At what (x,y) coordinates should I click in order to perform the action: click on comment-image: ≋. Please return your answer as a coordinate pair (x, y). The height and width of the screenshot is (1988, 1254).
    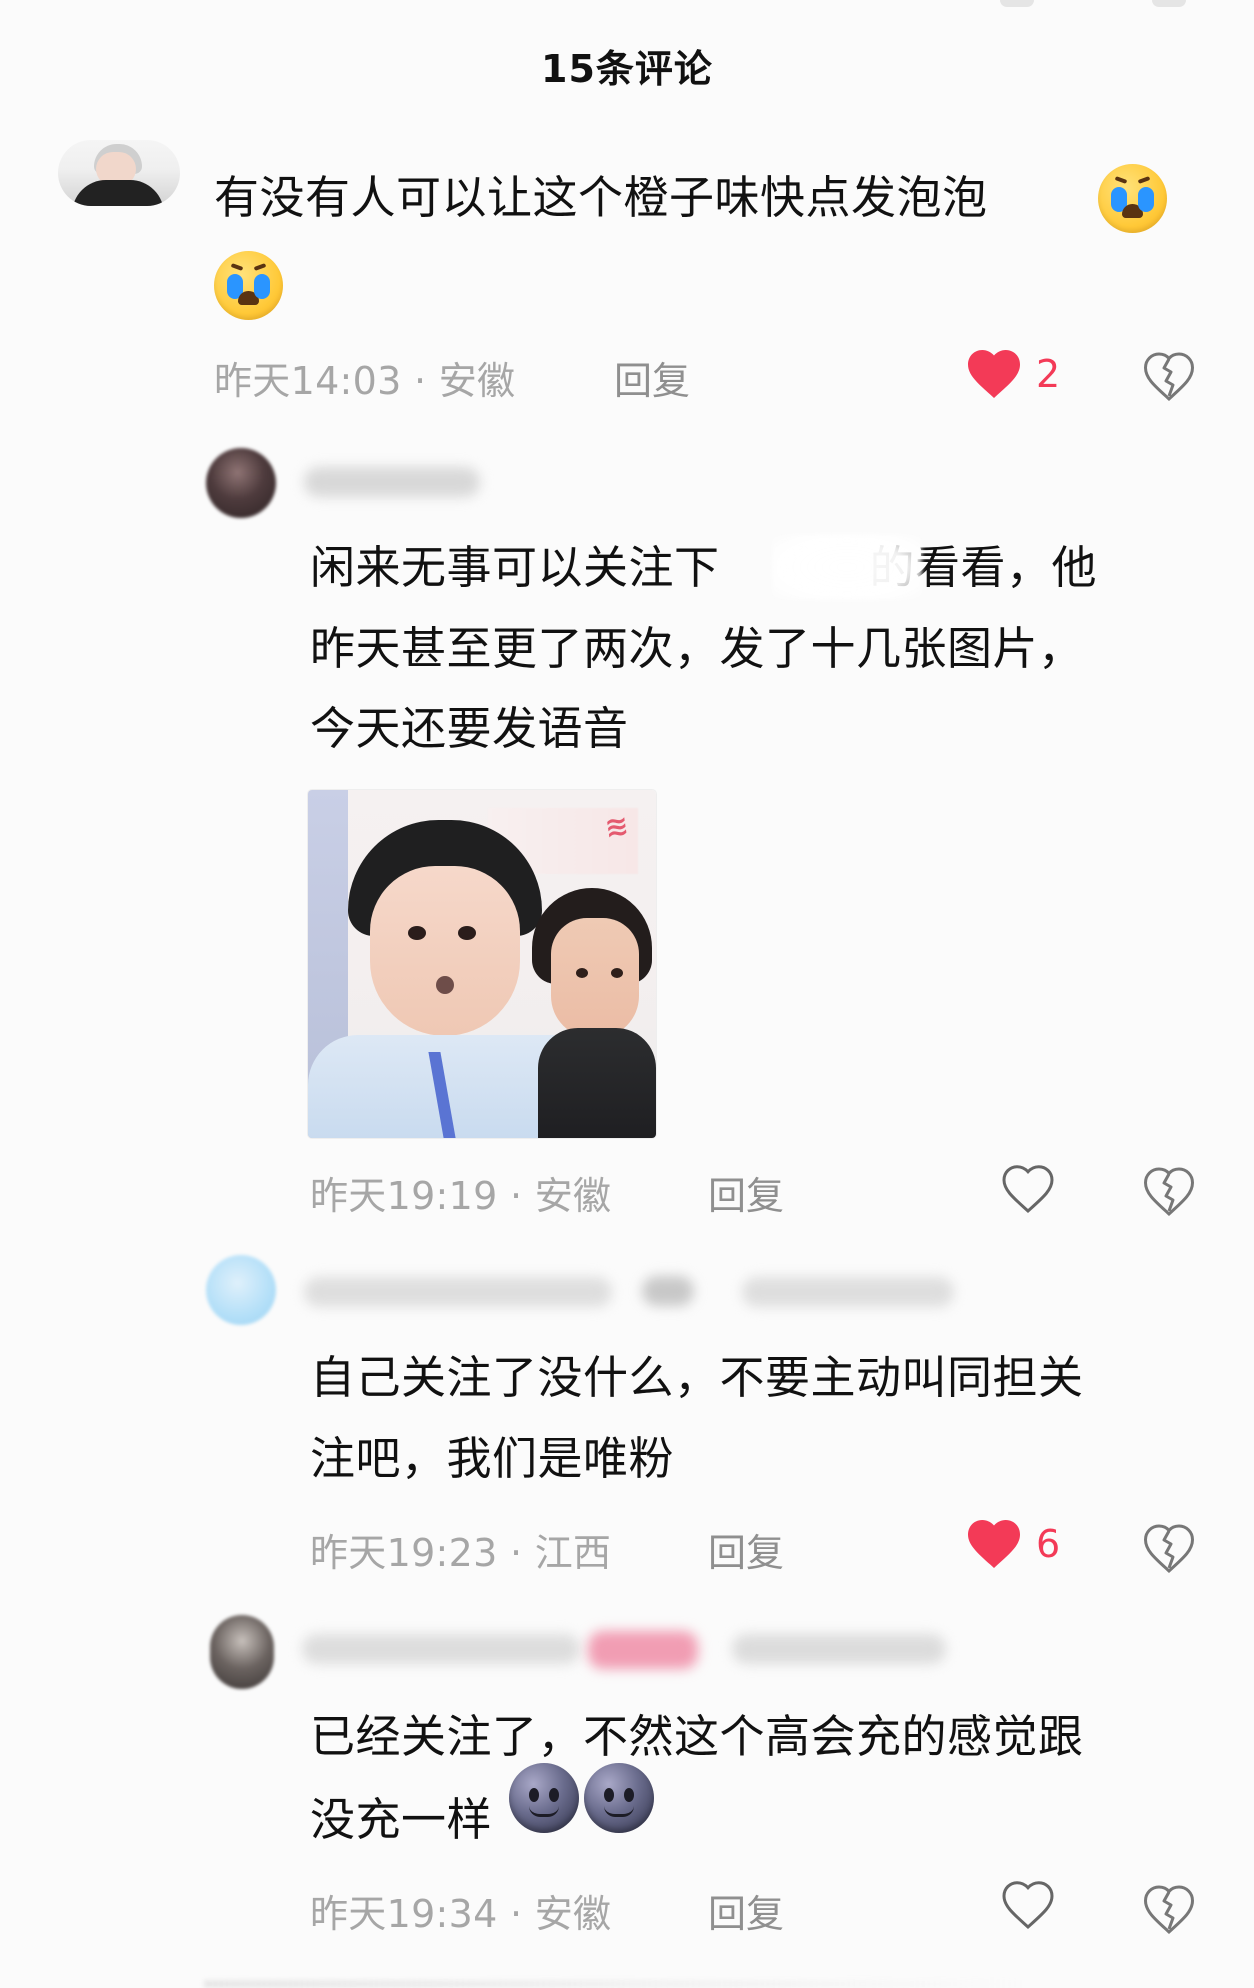
    Looking at the image, I should click on (482, 964).